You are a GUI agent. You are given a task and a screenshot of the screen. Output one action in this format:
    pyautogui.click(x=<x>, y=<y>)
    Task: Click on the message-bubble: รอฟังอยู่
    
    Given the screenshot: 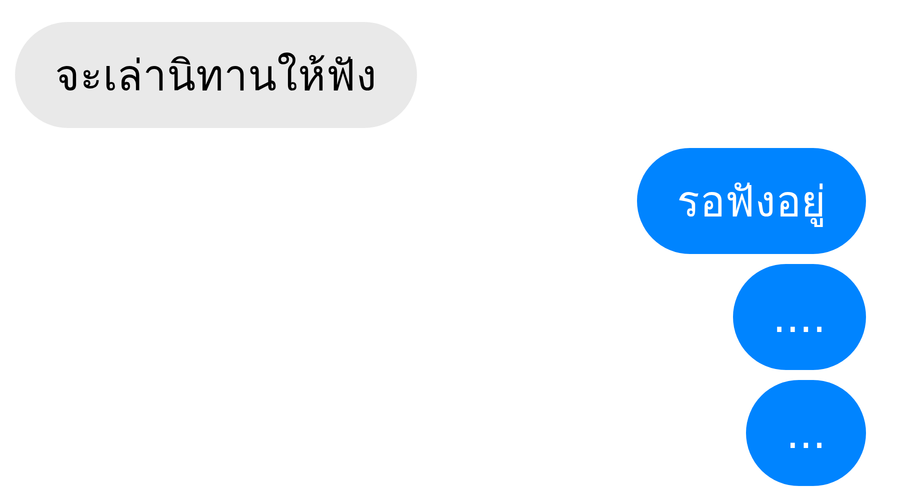 What is the action you would take?
    pyautogui.click(x=751, y=201)
    